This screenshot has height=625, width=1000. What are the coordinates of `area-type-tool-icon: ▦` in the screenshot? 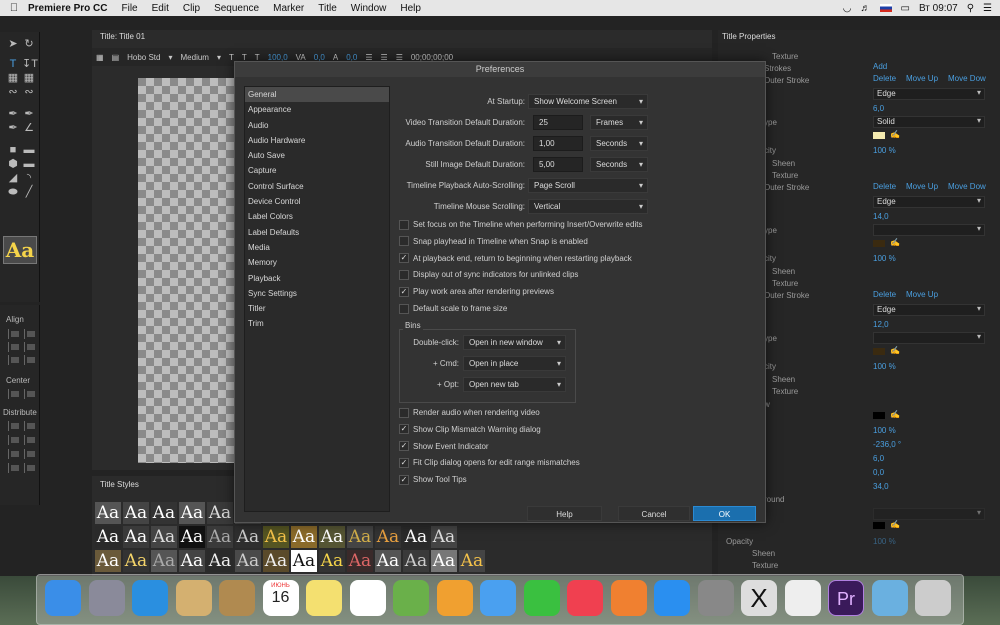 It's located at (13, 78).